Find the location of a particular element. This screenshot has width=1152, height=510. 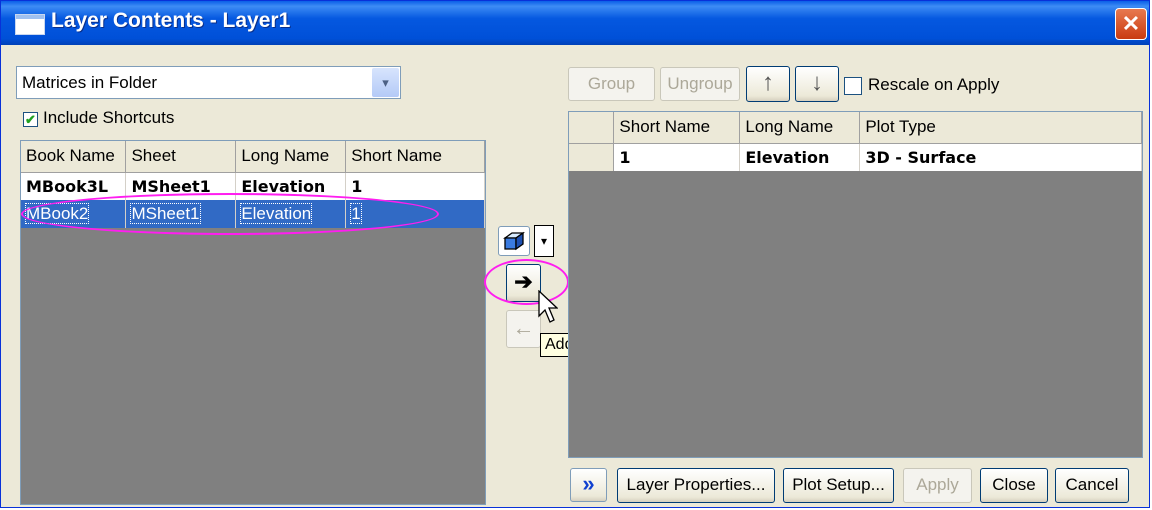

cell-text: MBook2 is located at coordinates (57, 213).